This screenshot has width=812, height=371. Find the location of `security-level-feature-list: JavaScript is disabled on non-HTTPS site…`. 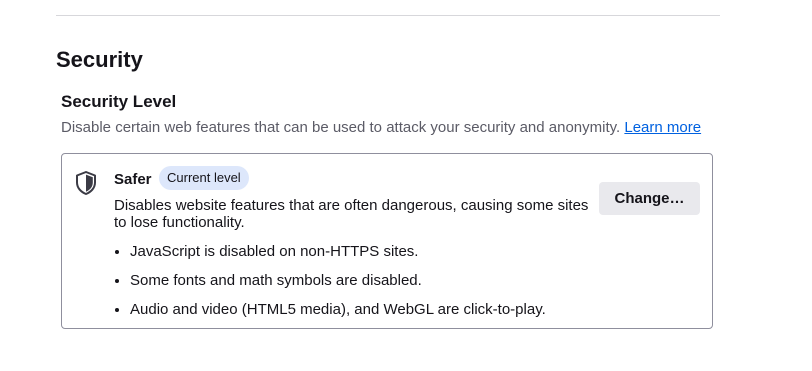

security-level-feature-list: JavaScript is disabled on non-HTTPS site… is located at coordinates (330, 285).